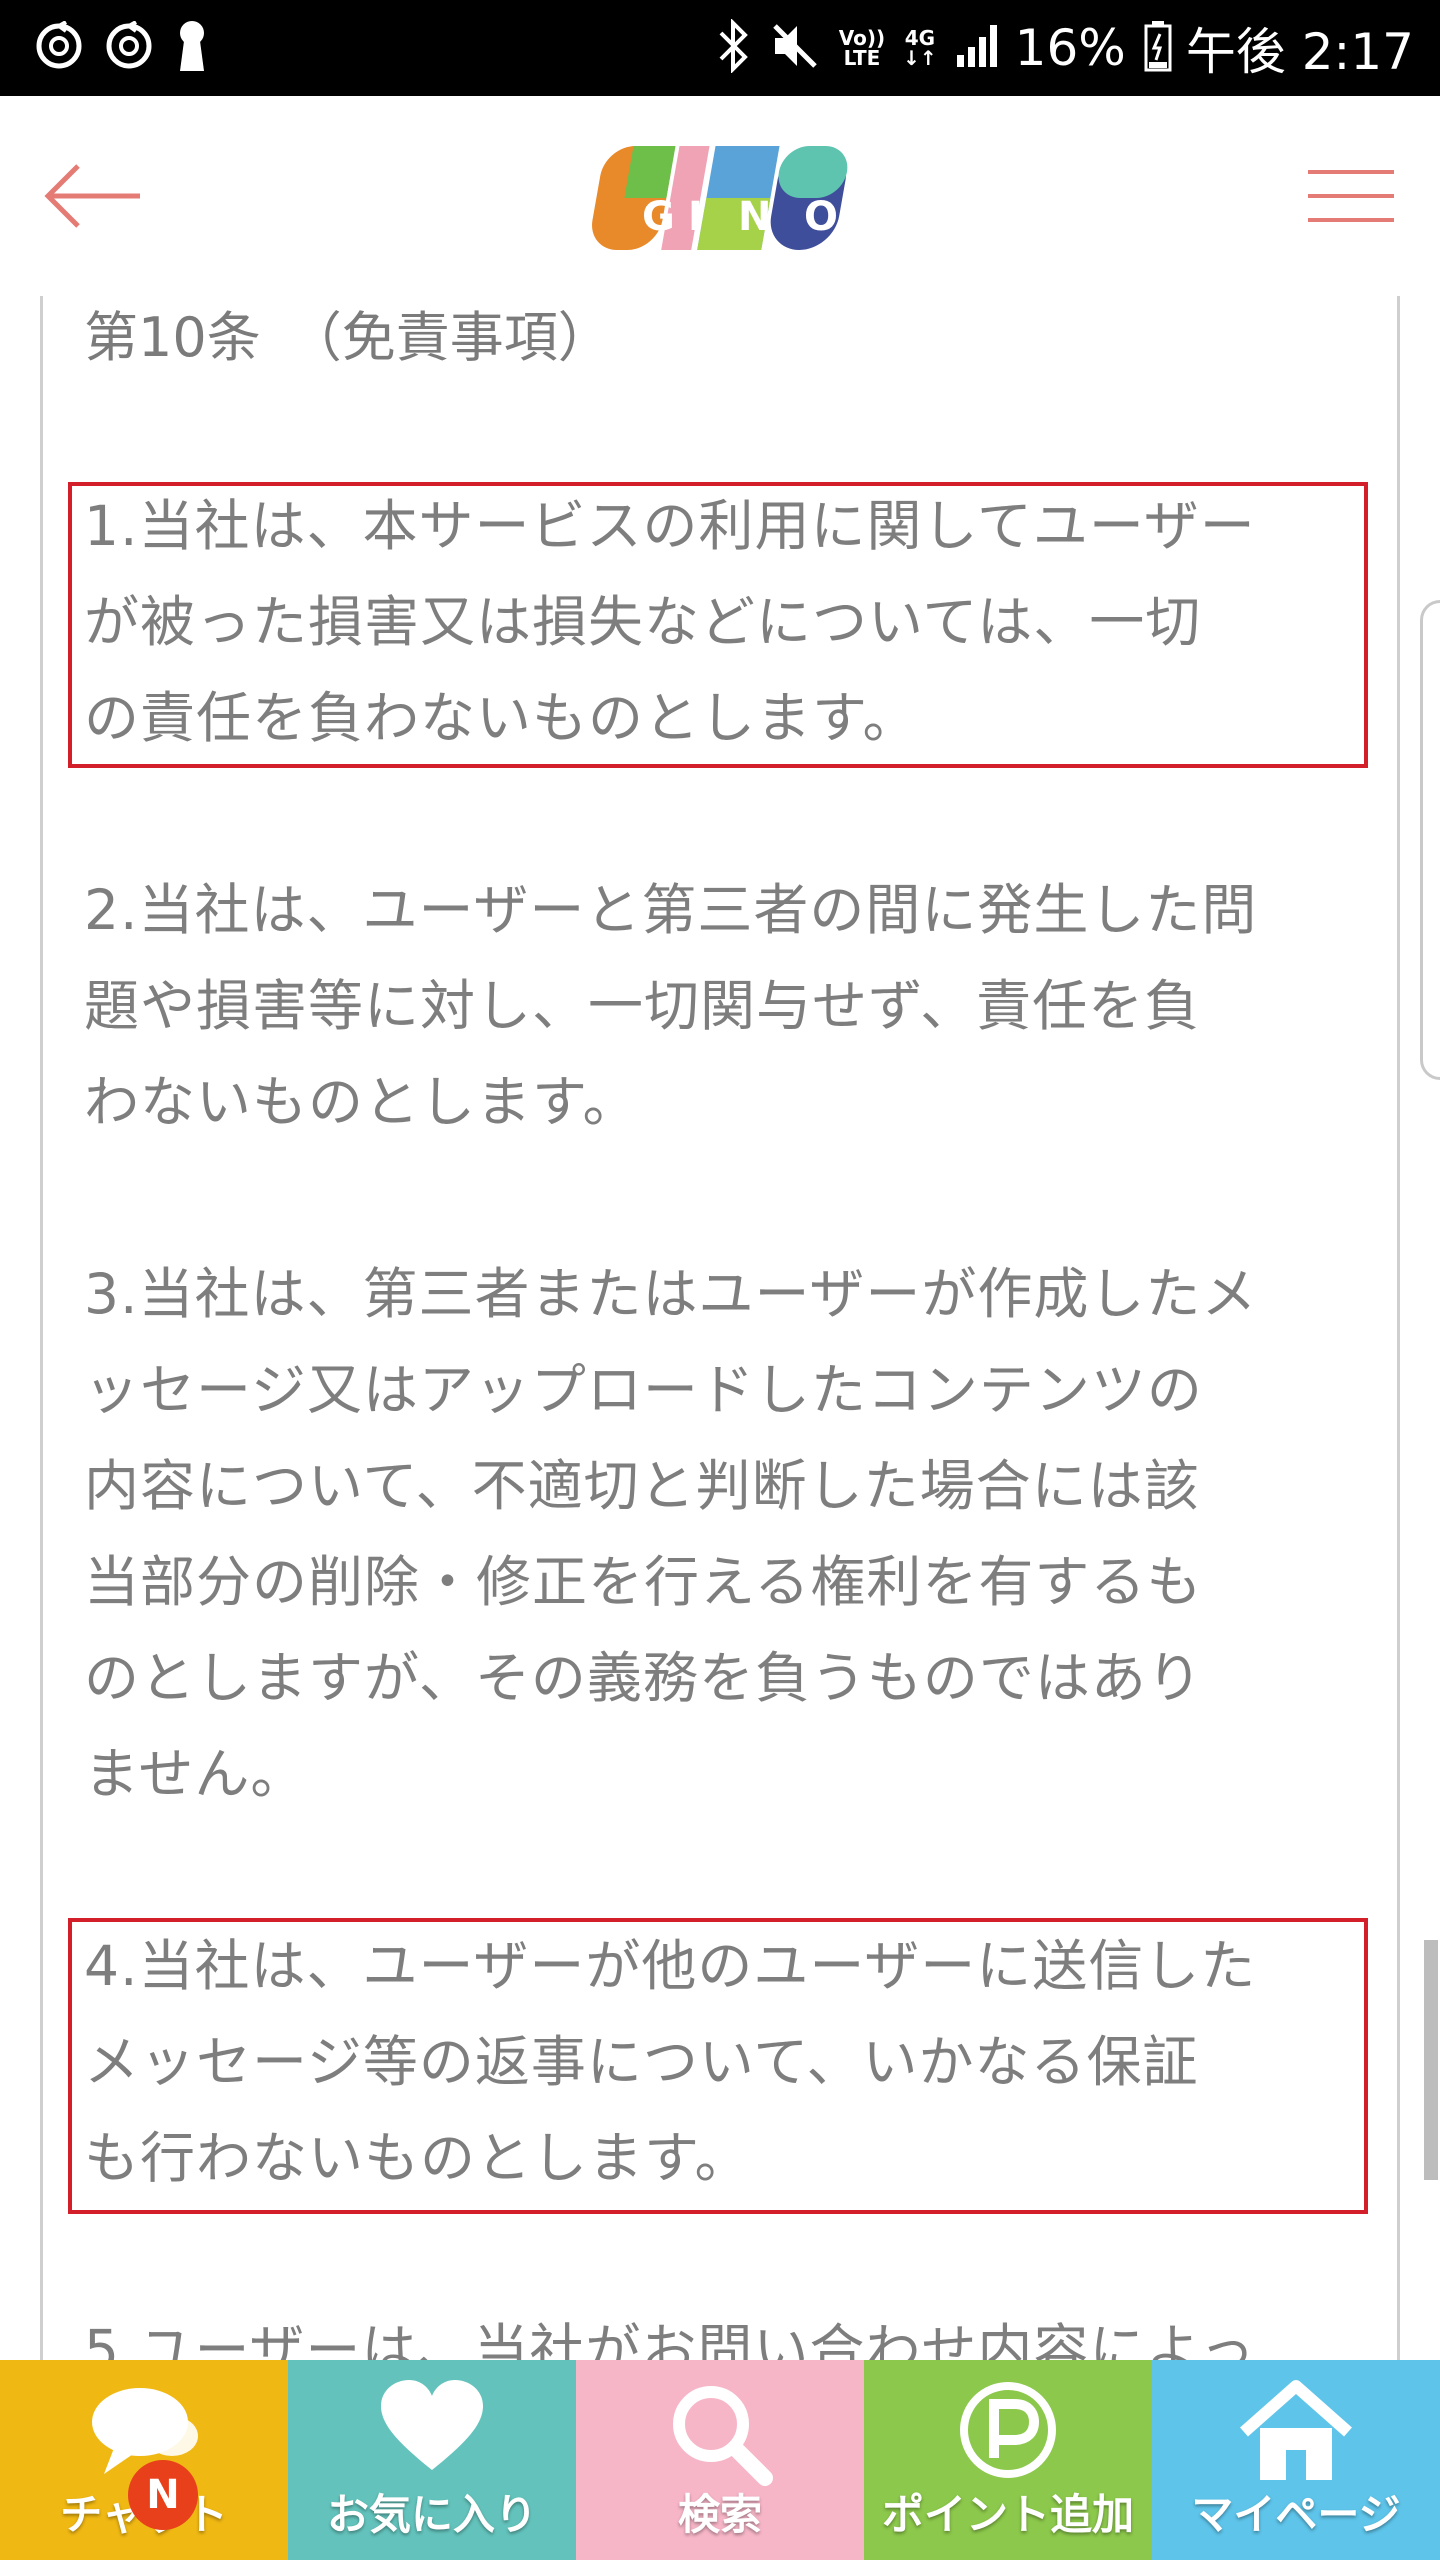 The width and height of the screenshot is (1440, 2560). I want to click on network-arrows-text: ↓↑, so click(920, 58).